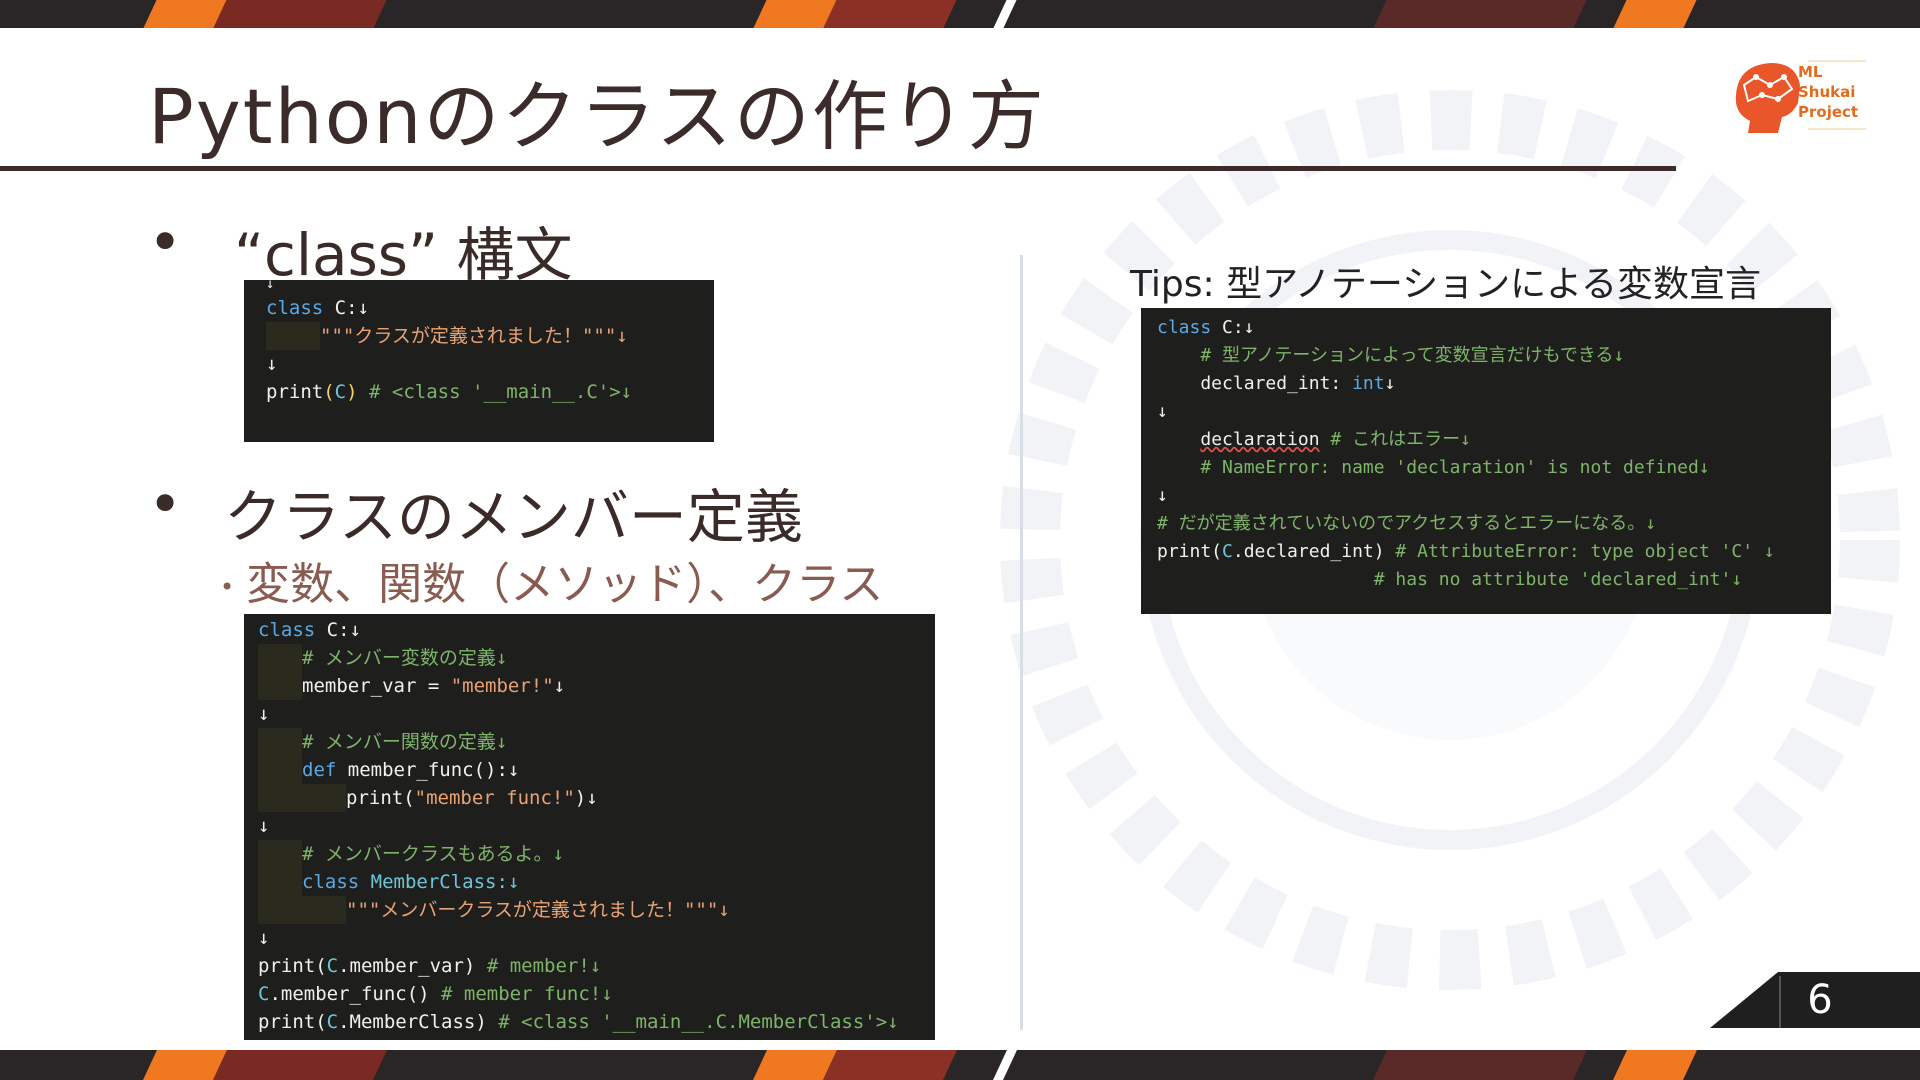  Describe the element at coordinates (428, 770) in the screenshot. I see `code-text: member_func():↓` at that location.